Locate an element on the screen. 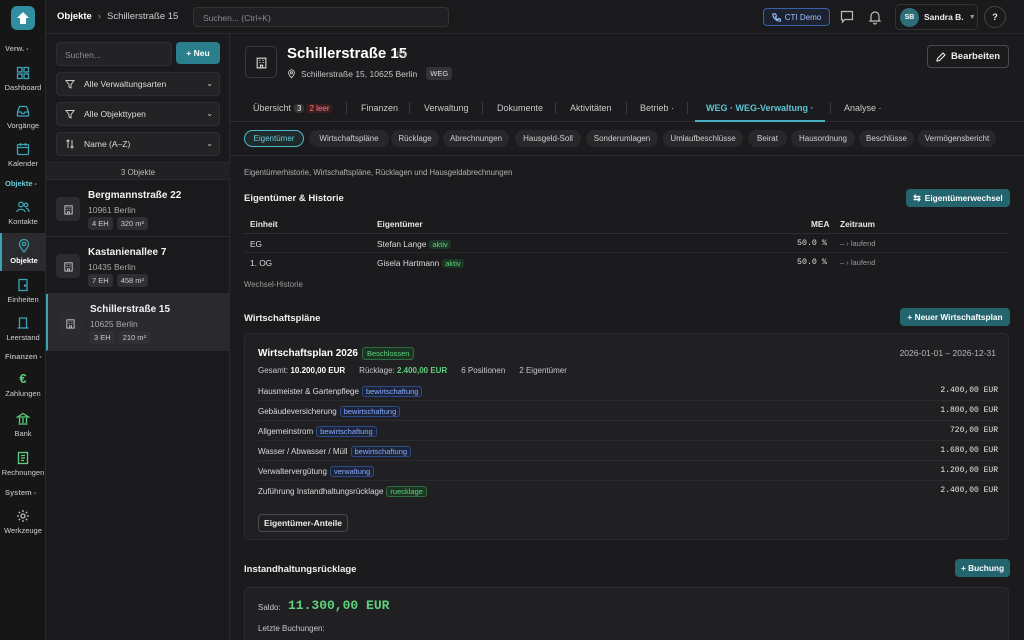 The height and width of the screenshot is (640, 1024). period-to: laufend is located at coordinates (863, 243).